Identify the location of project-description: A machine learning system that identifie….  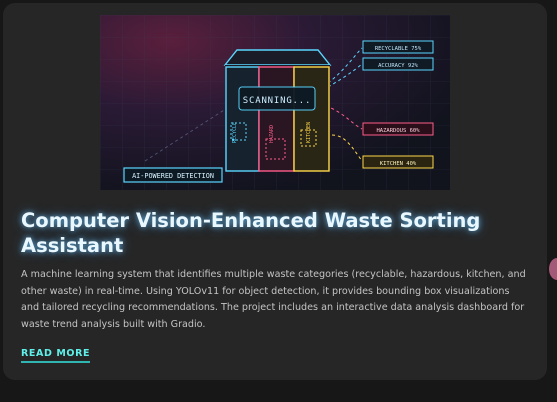
(273, 299).